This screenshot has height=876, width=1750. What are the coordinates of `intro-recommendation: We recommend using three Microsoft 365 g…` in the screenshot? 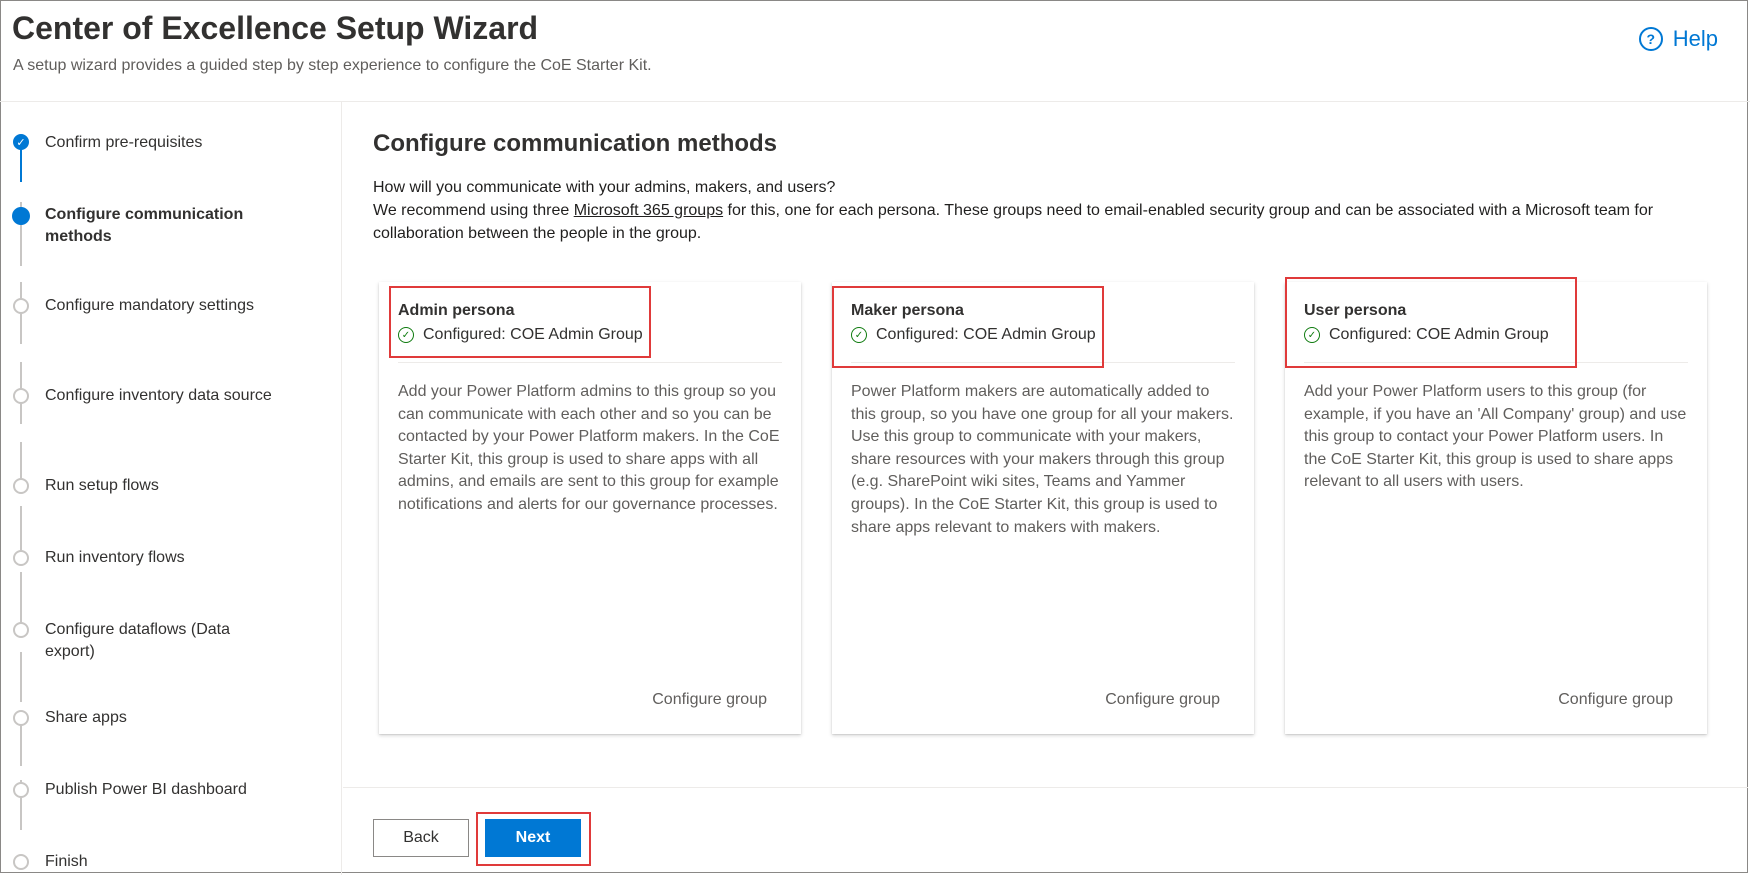 It's located at (1053, 222).